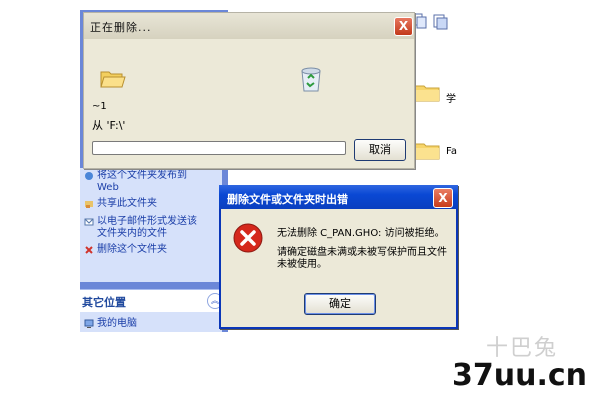  I want to click on progress-dialog-titlebar: 正在删除... X, so click(249, 26).